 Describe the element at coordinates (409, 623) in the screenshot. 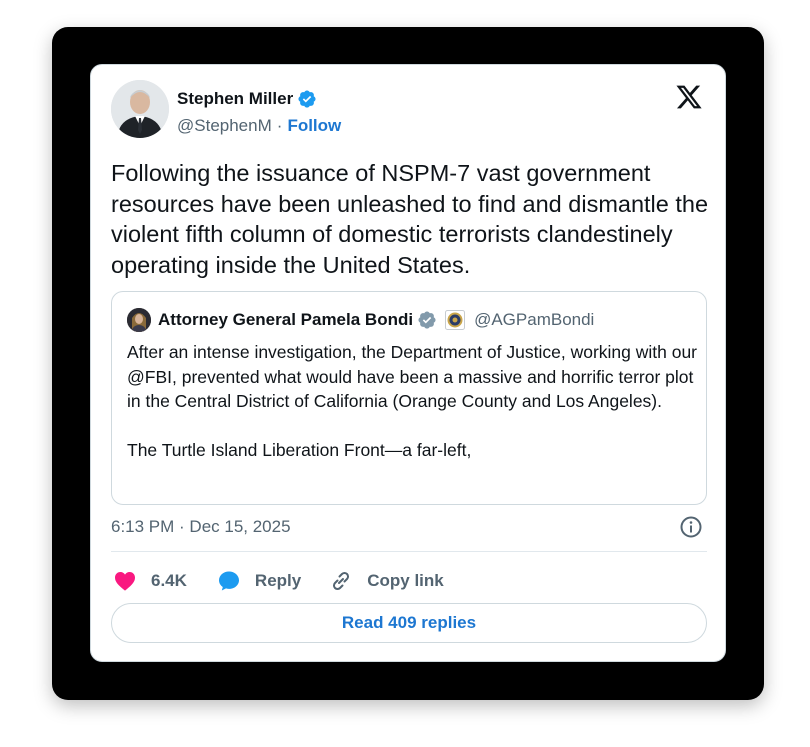

I see `read-replies-button: Read 409 replies` at that location.